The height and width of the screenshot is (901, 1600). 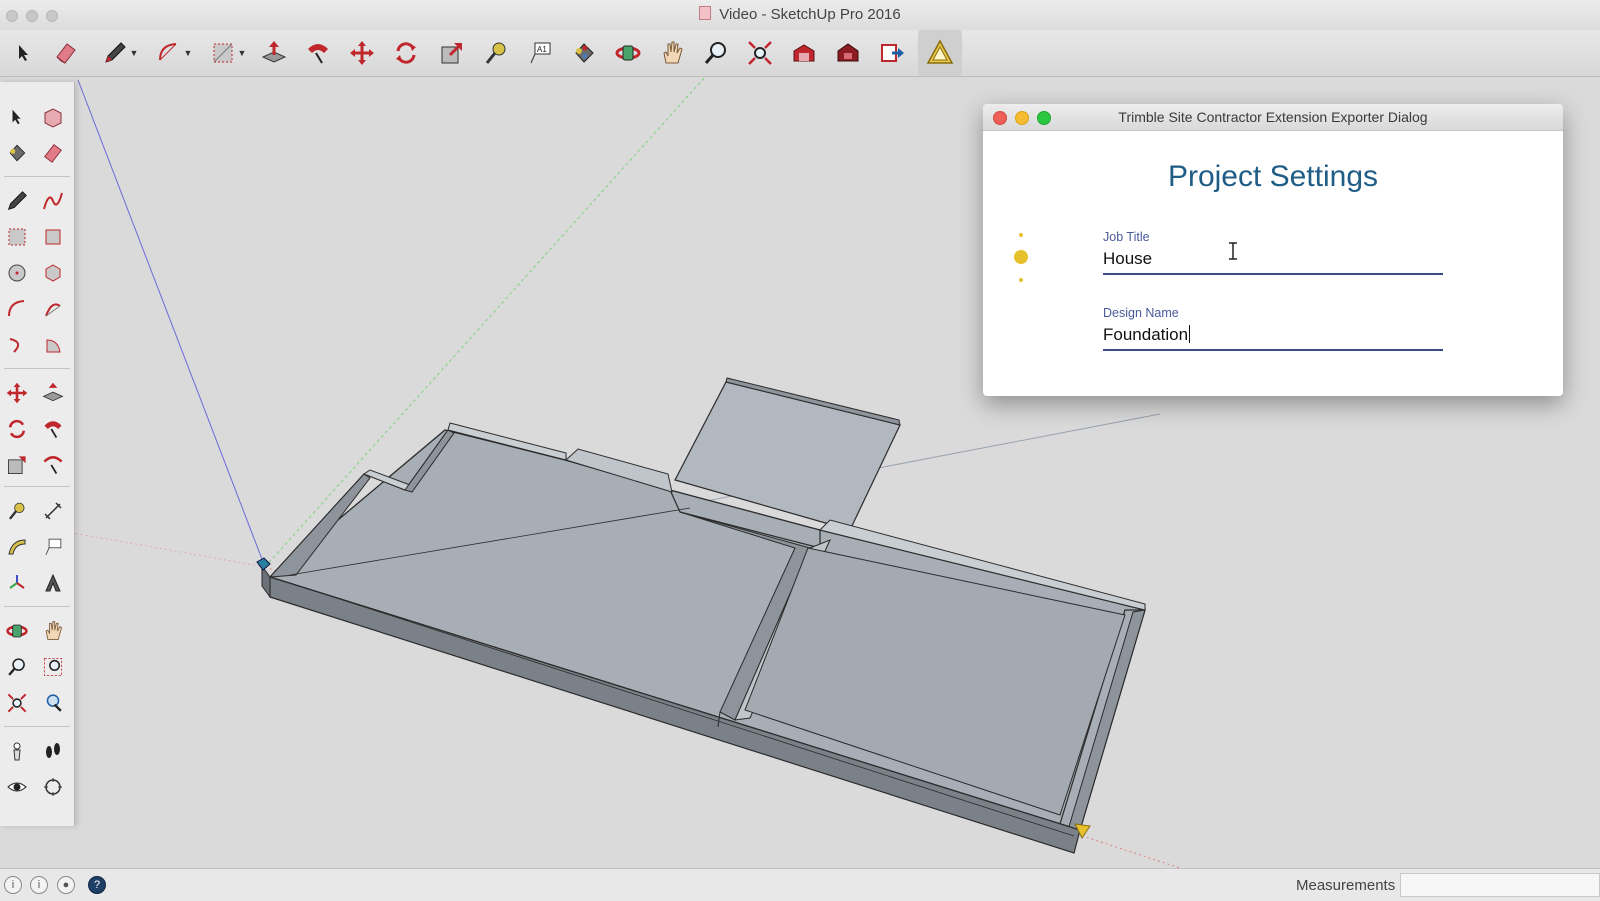 I want to click on text-tool-icon, so click(x=53, y=547).